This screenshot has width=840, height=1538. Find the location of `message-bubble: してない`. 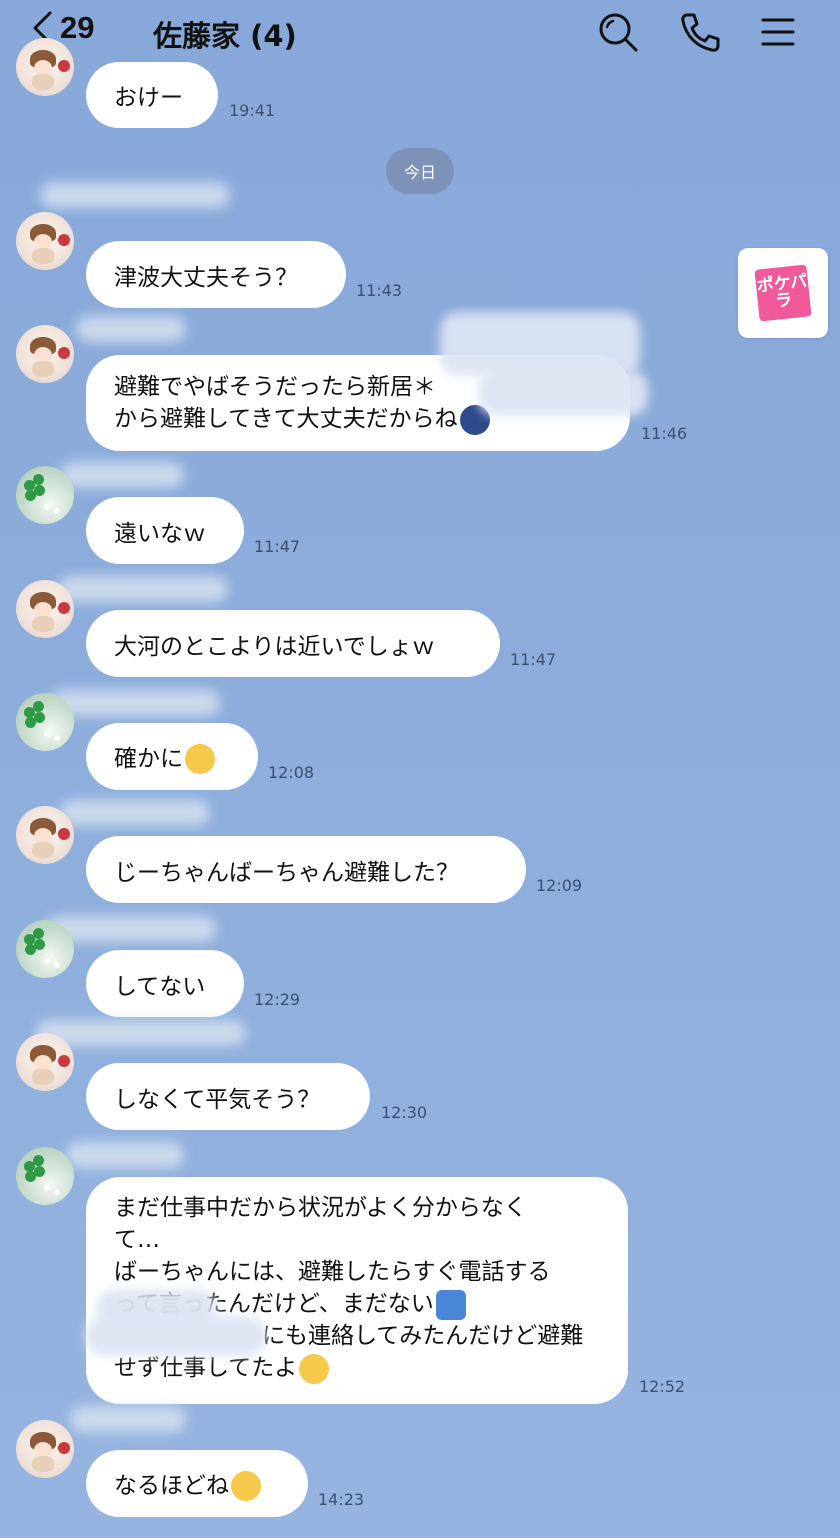

message-bubble: してない is located at coordinates (165, 983).